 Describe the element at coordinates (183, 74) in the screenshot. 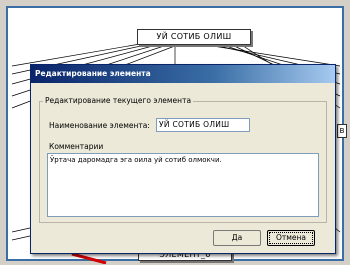

I see `dialog-titlebar: Редактирование элемента` at that location.